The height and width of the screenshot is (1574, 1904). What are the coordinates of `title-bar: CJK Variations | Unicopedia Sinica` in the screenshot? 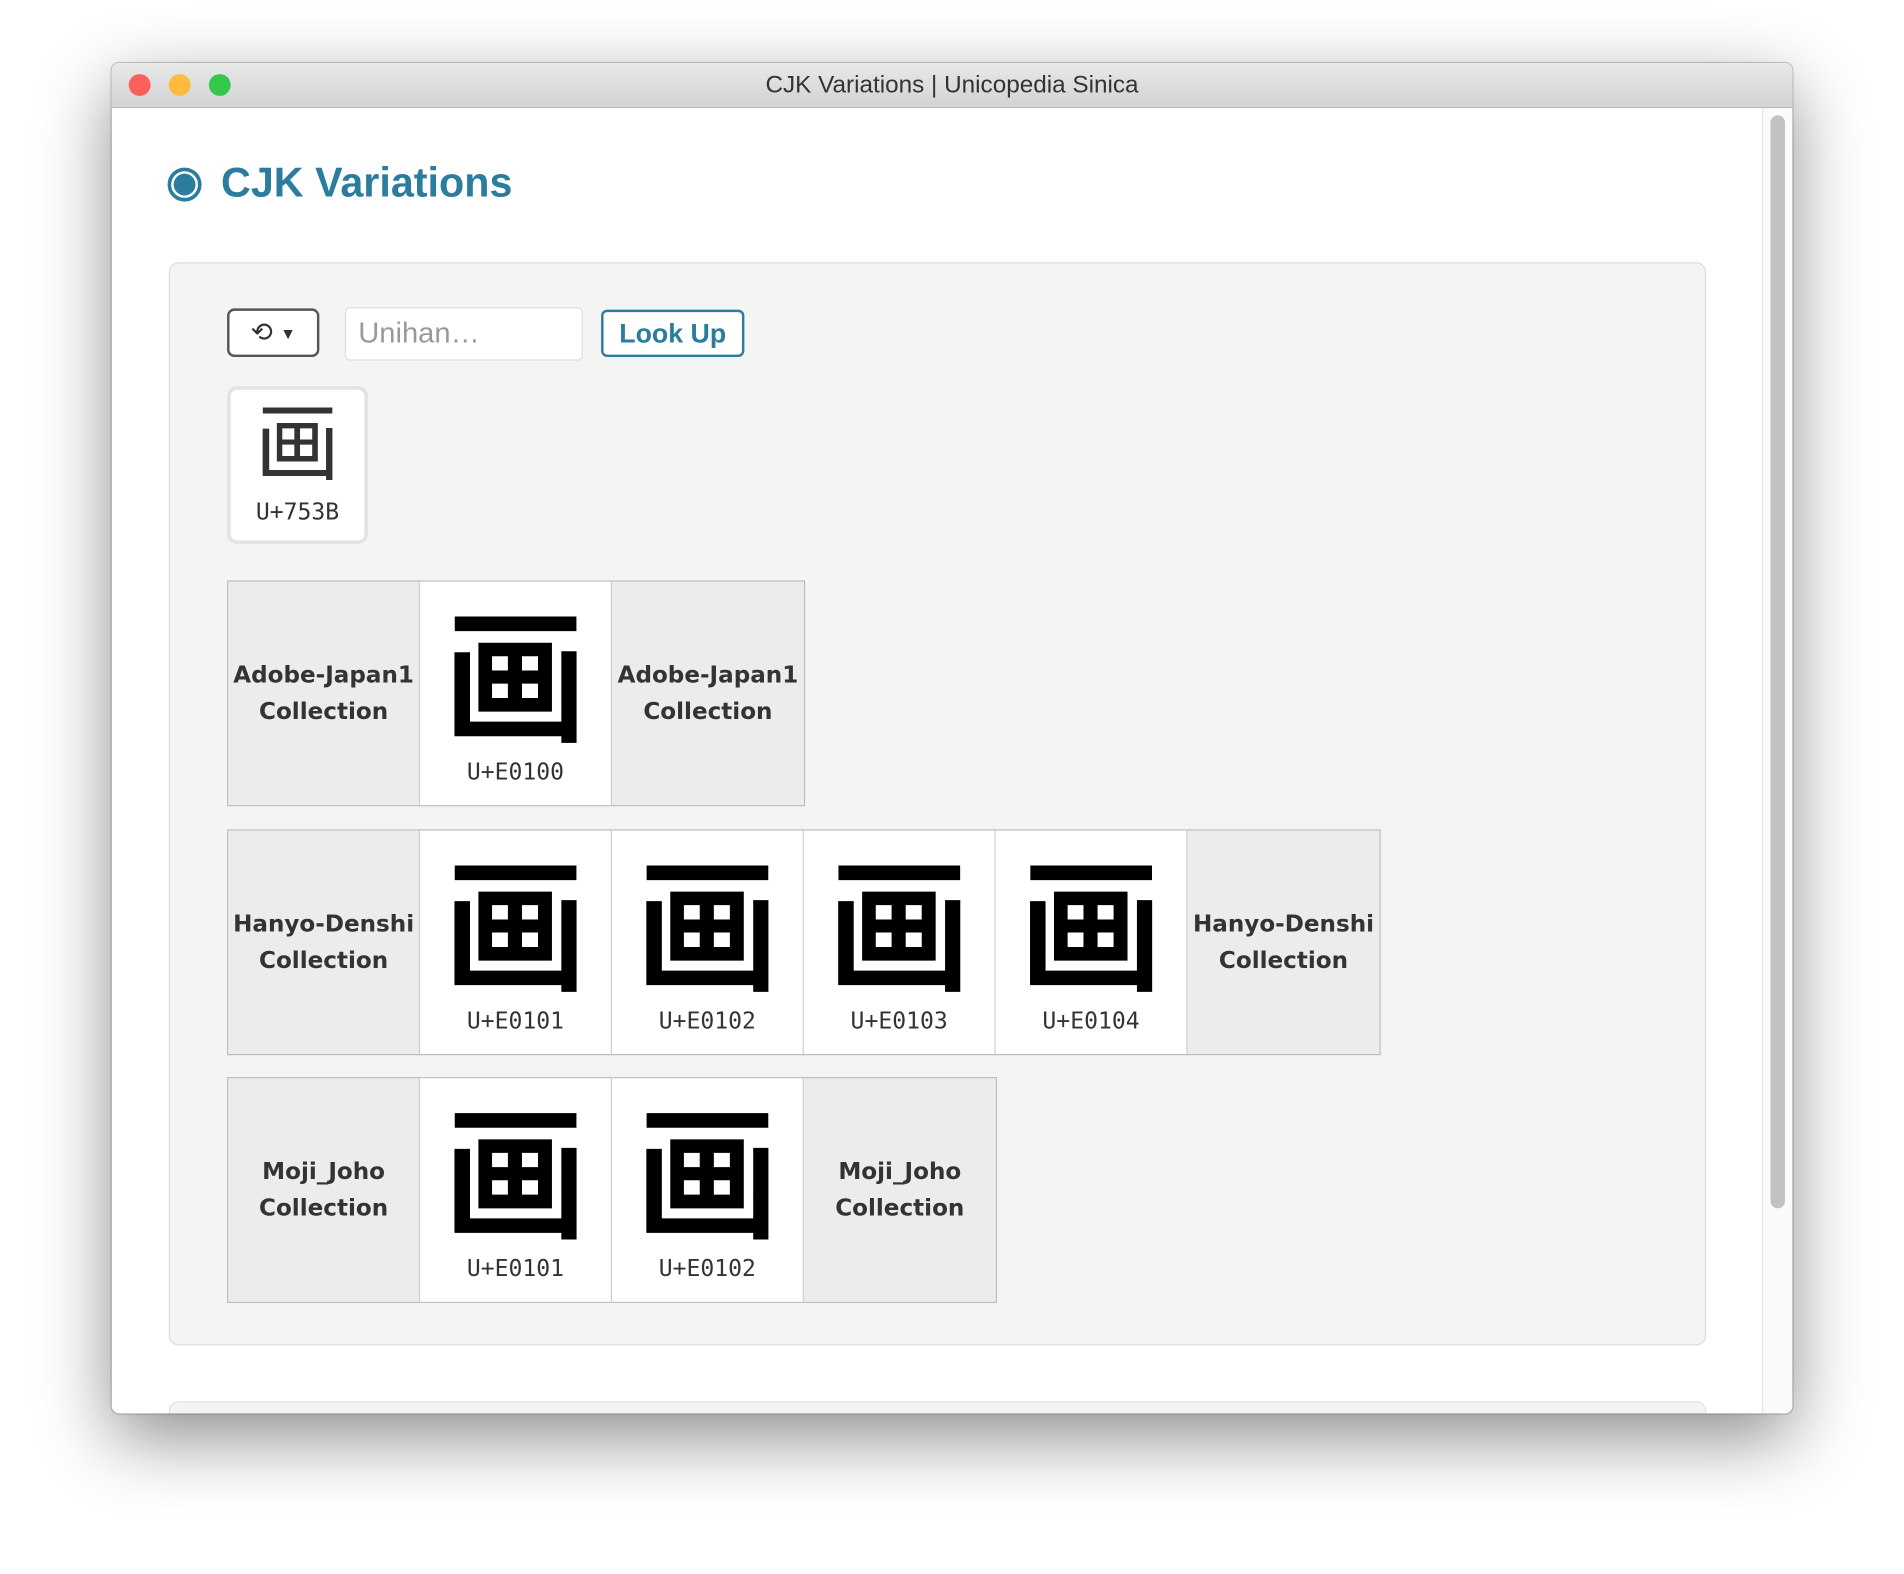 It's located at (952, 86).